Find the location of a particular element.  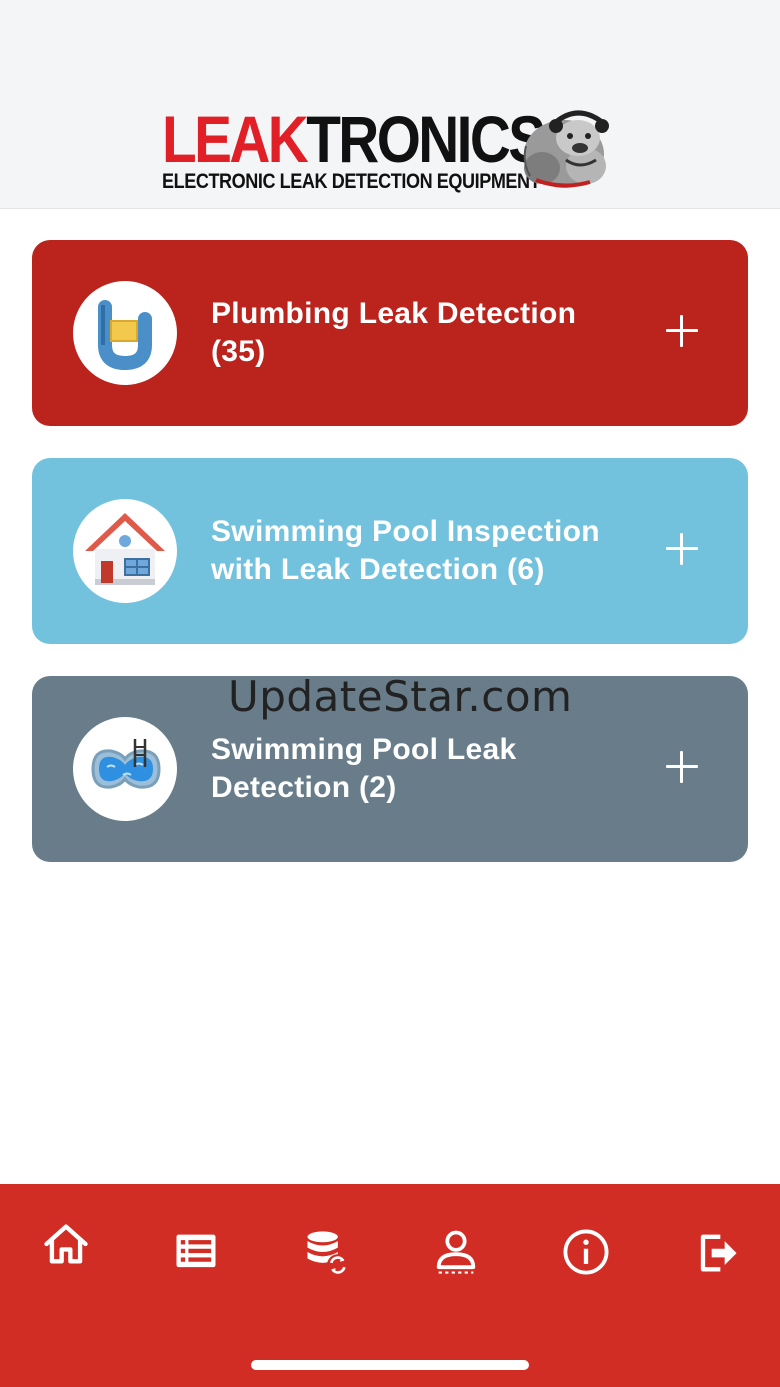

info-icon is located at coordinates (586, 1252).